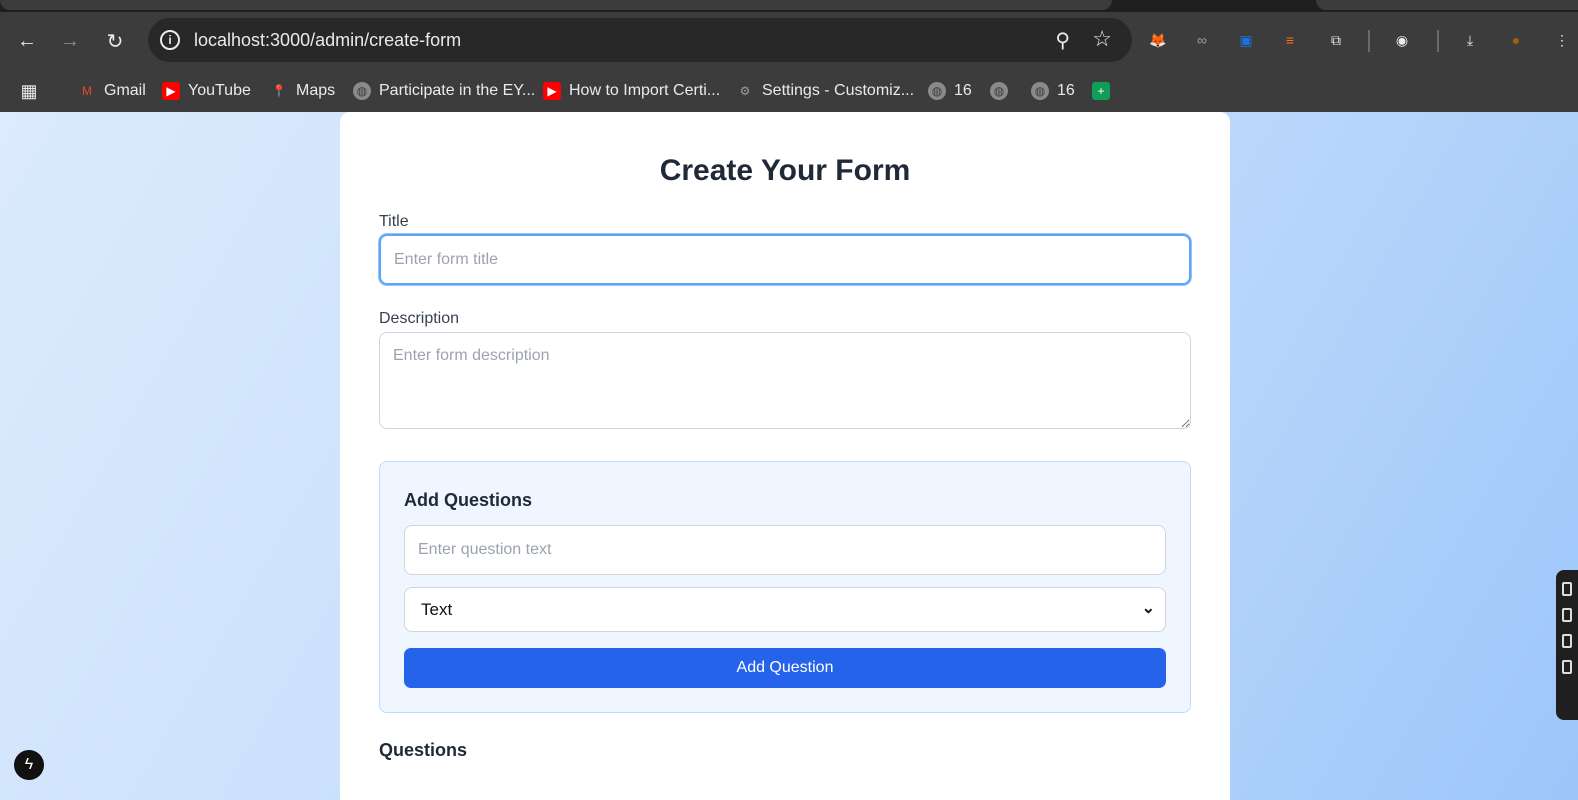  I want to click on description-label: Description, so click(419, 318).